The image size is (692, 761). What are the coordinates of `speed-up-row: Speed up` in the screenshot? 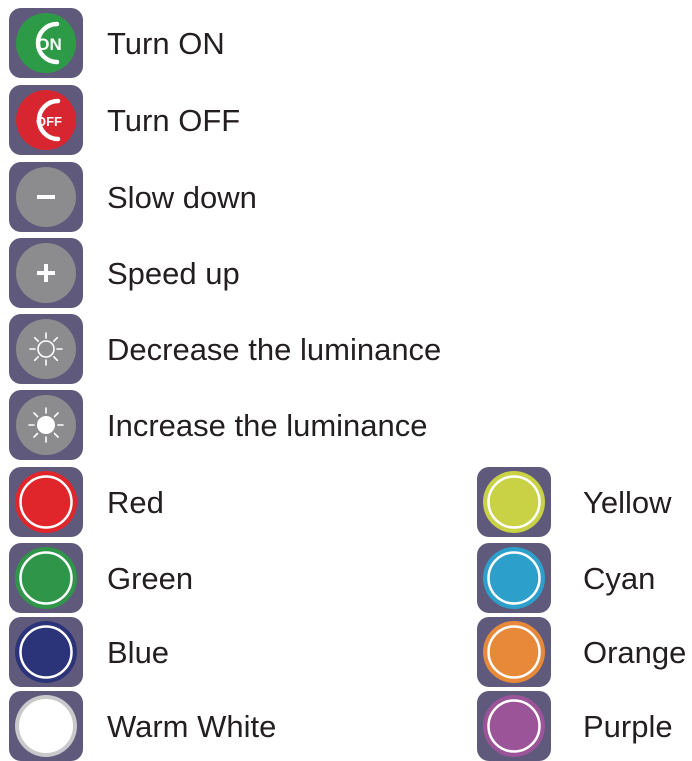 It's located at (124, 273).